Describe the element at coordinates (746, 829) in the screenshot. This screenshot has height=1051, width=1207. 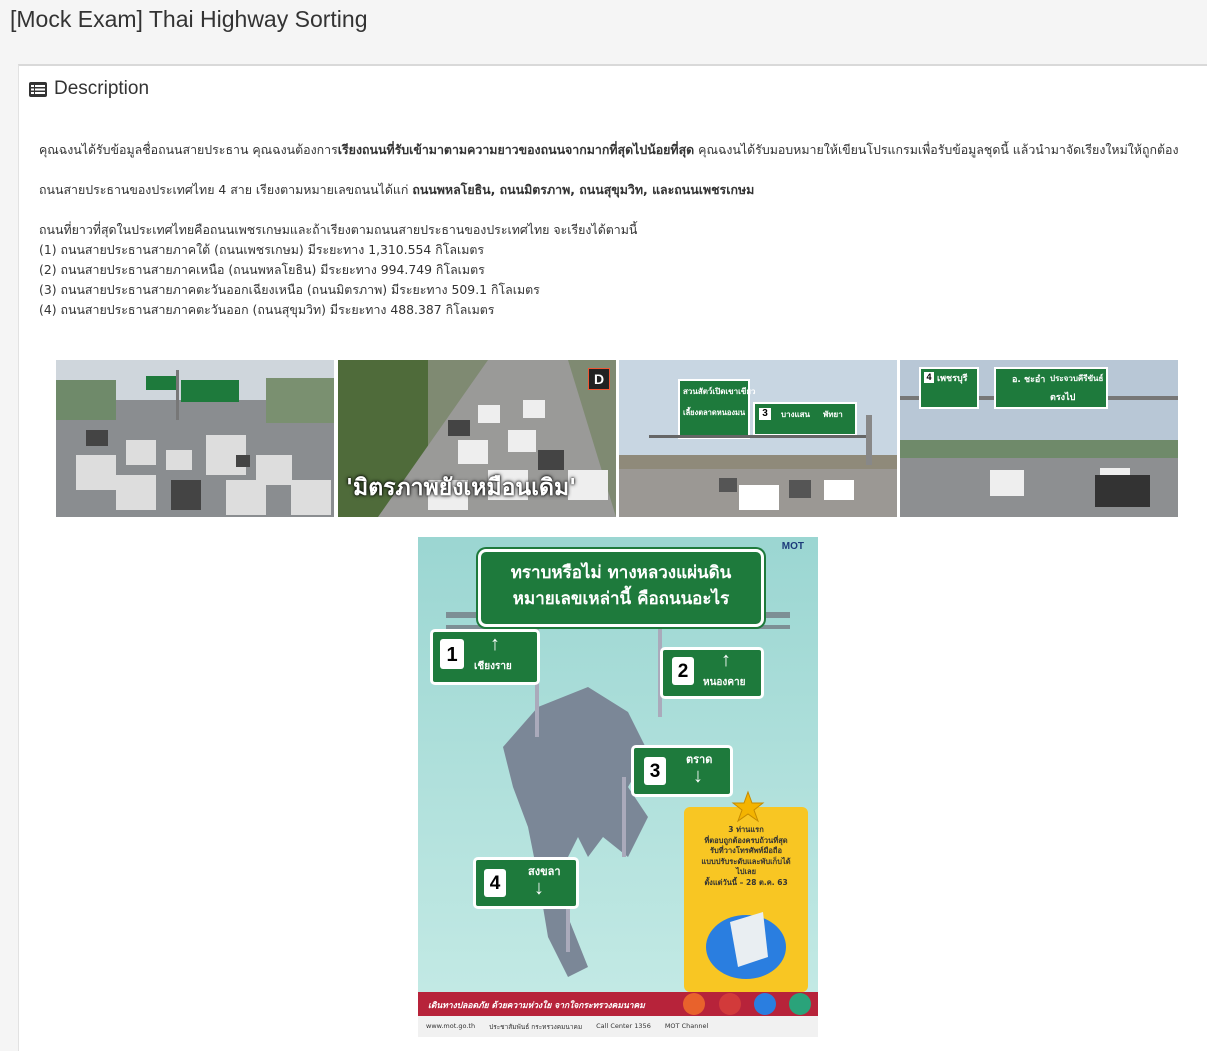
I see `promo-line: 3 ท่านแรก` at that location.